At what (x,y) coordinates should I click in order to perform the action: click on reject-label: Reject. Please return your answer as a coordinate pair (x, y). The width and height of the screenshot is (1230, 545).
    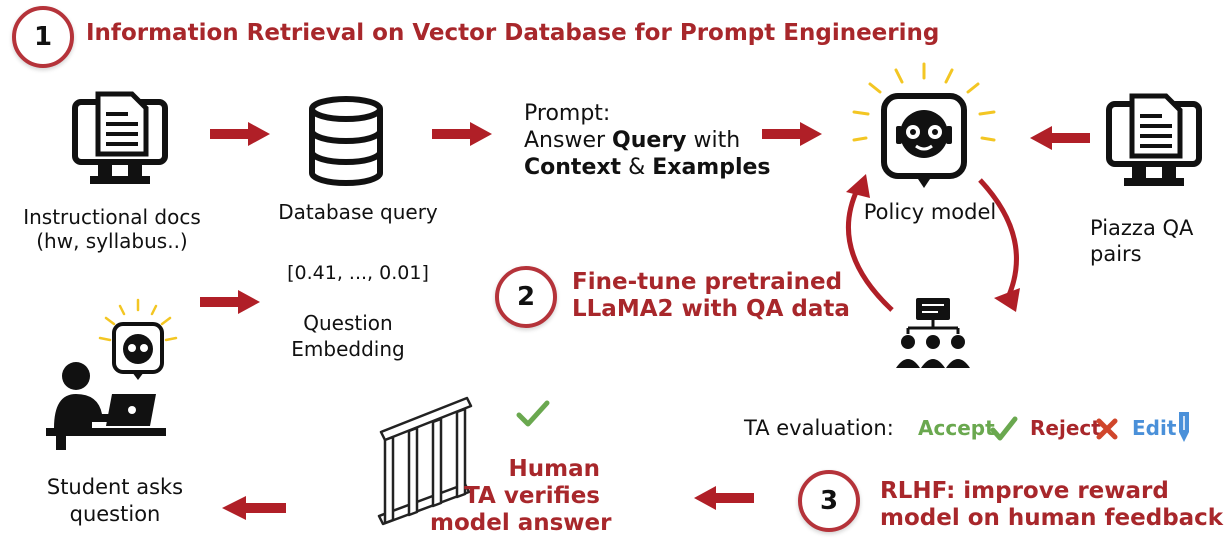
    Looking at the image, I should click on (1065, 428).